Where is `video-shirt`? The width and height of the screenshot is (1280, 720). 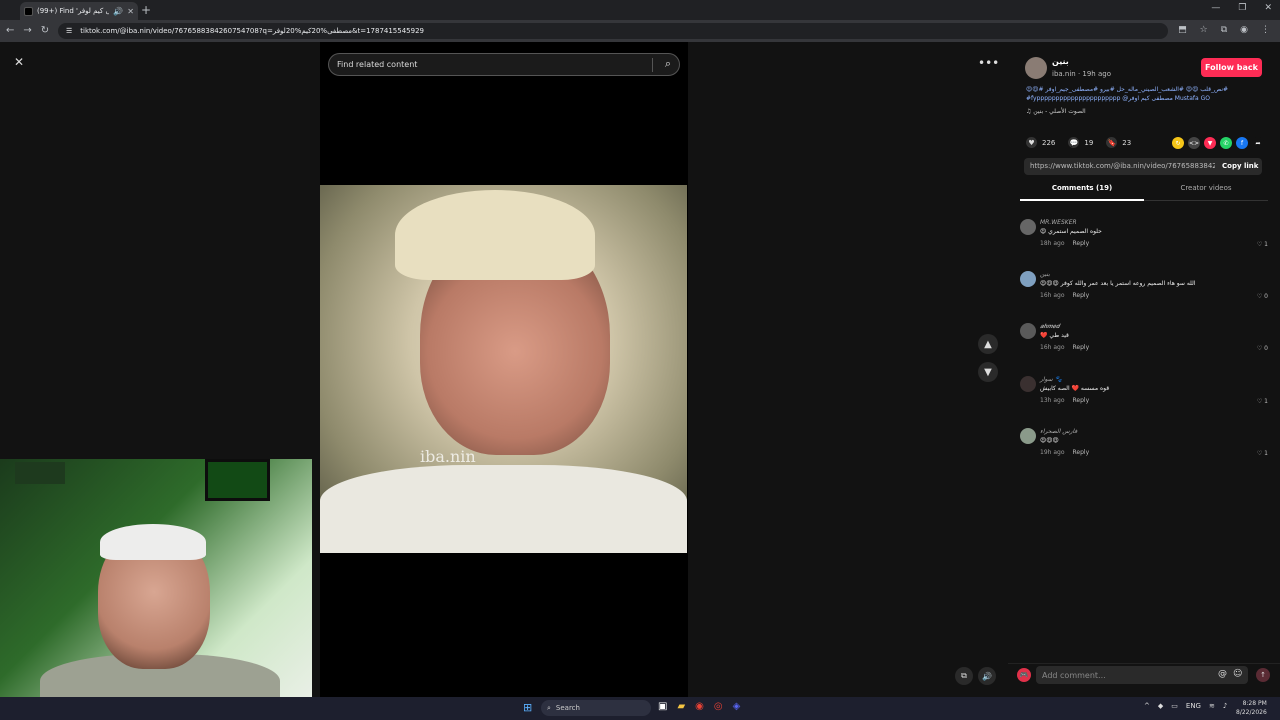 video-shirt is located at coordinates (503, 509).